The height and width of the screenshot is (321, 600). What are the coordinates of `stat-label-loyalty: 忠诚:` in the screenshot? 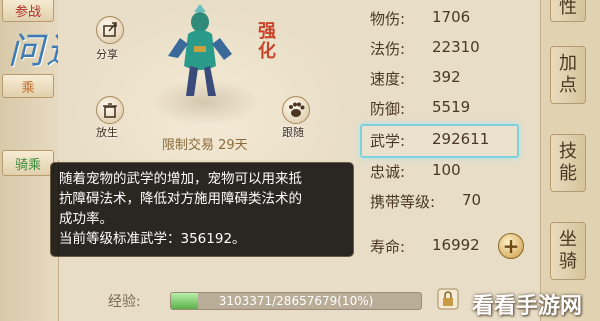 It's located at (388, 172).